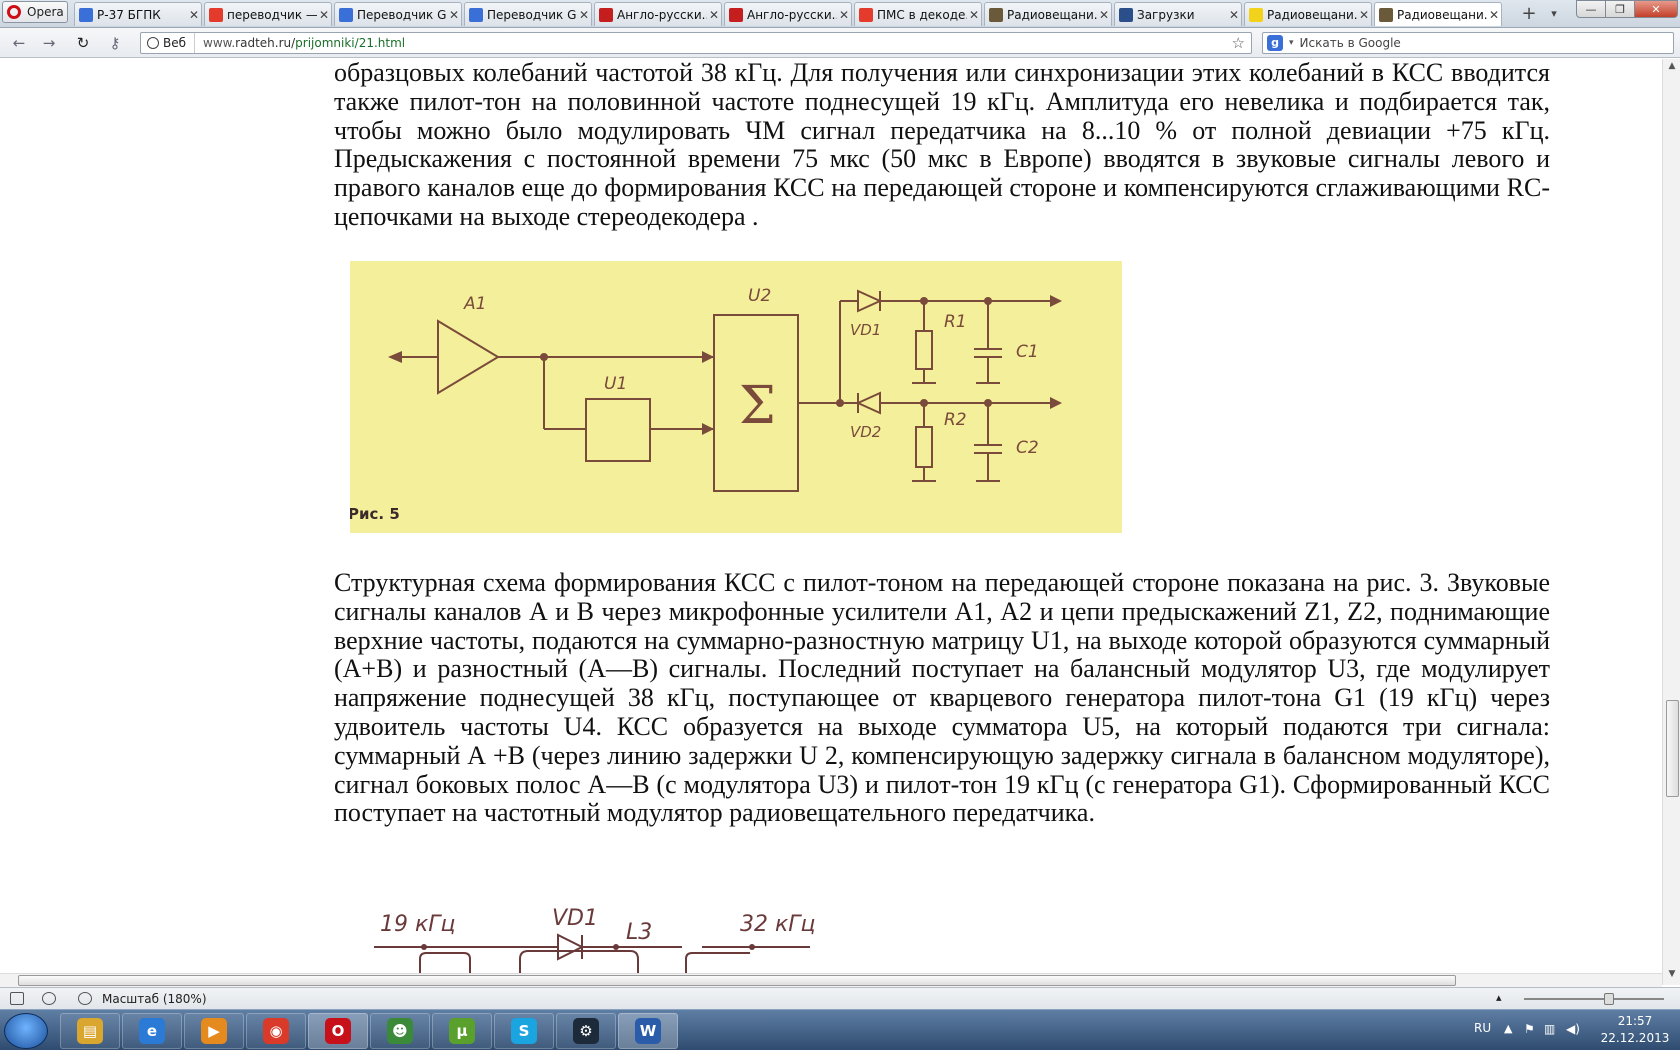 The image size is (1680, 1050). What do you see at coordinates (1238, 43) in the screenshot?
I see `bookmark-star-icon: ☆` at bounding box center [1238, 43].